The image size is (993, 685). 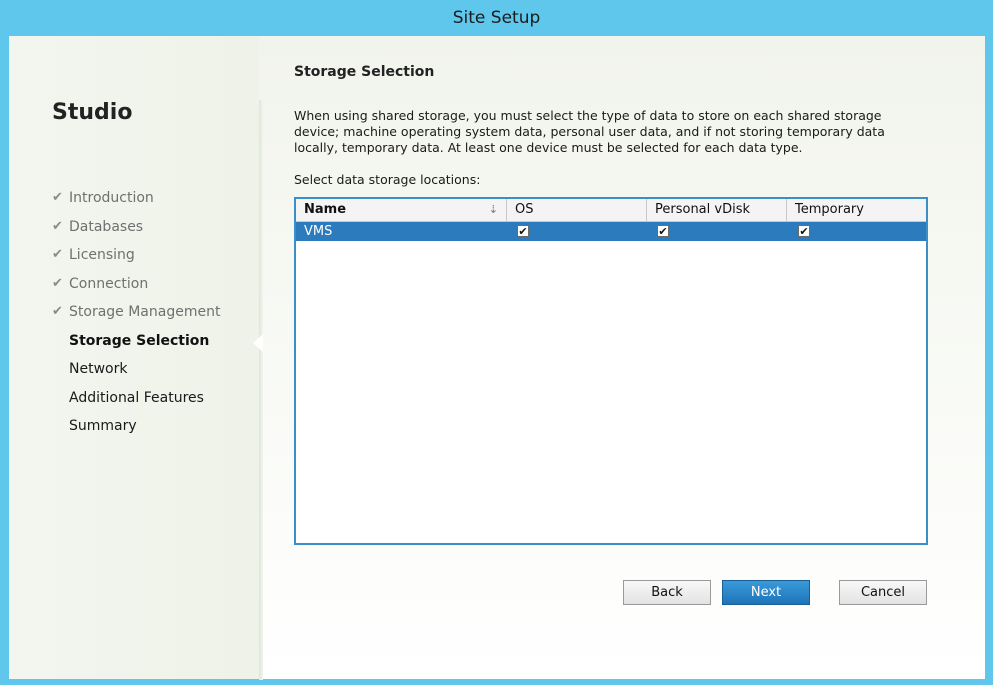 What do you see at coordinates (145, 312) in the screenshot?
I see `step-label: Storage Management` at bounding box center [145, 312].